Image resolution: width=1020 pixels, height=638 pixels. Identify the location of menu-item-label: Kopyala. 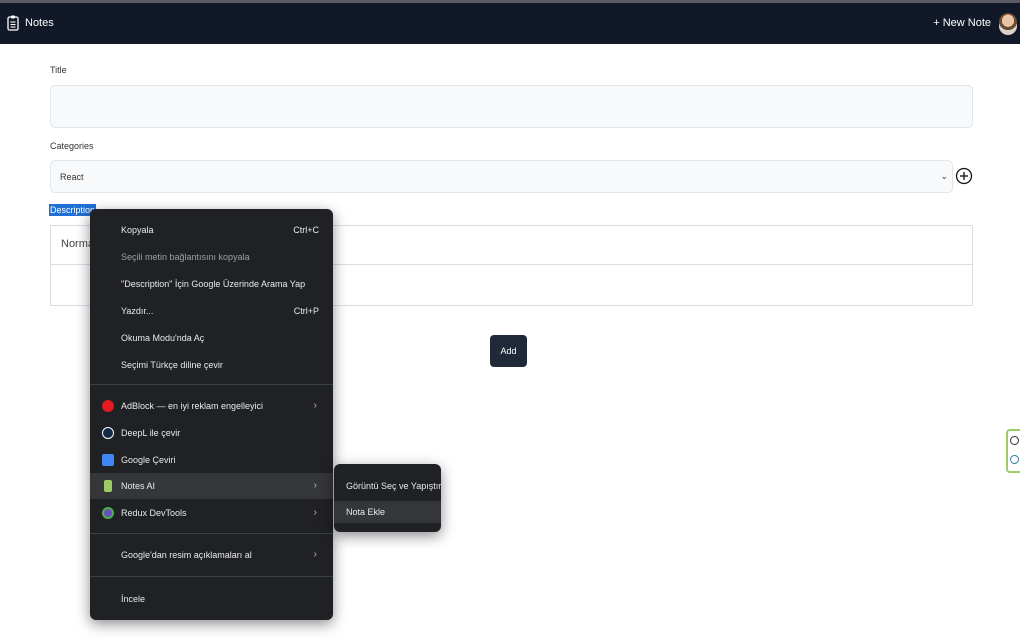
(137, 230).